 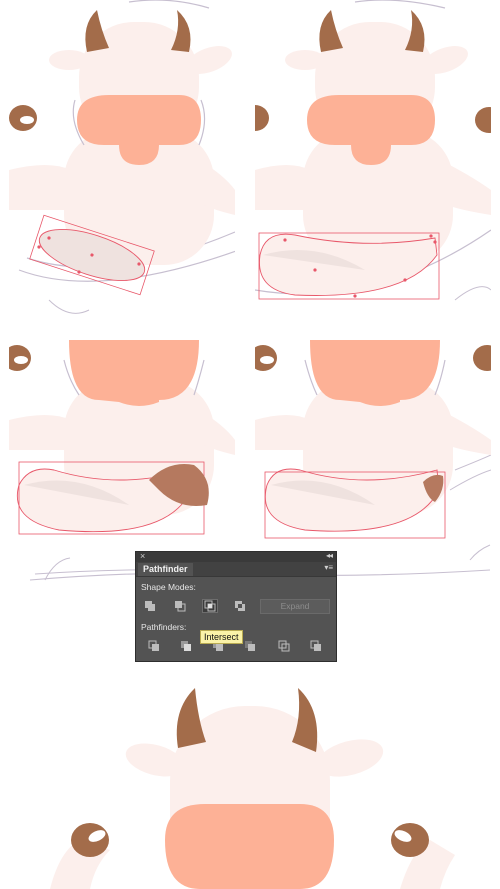 I want to click on unite-icon, so click(x=150, y=606).